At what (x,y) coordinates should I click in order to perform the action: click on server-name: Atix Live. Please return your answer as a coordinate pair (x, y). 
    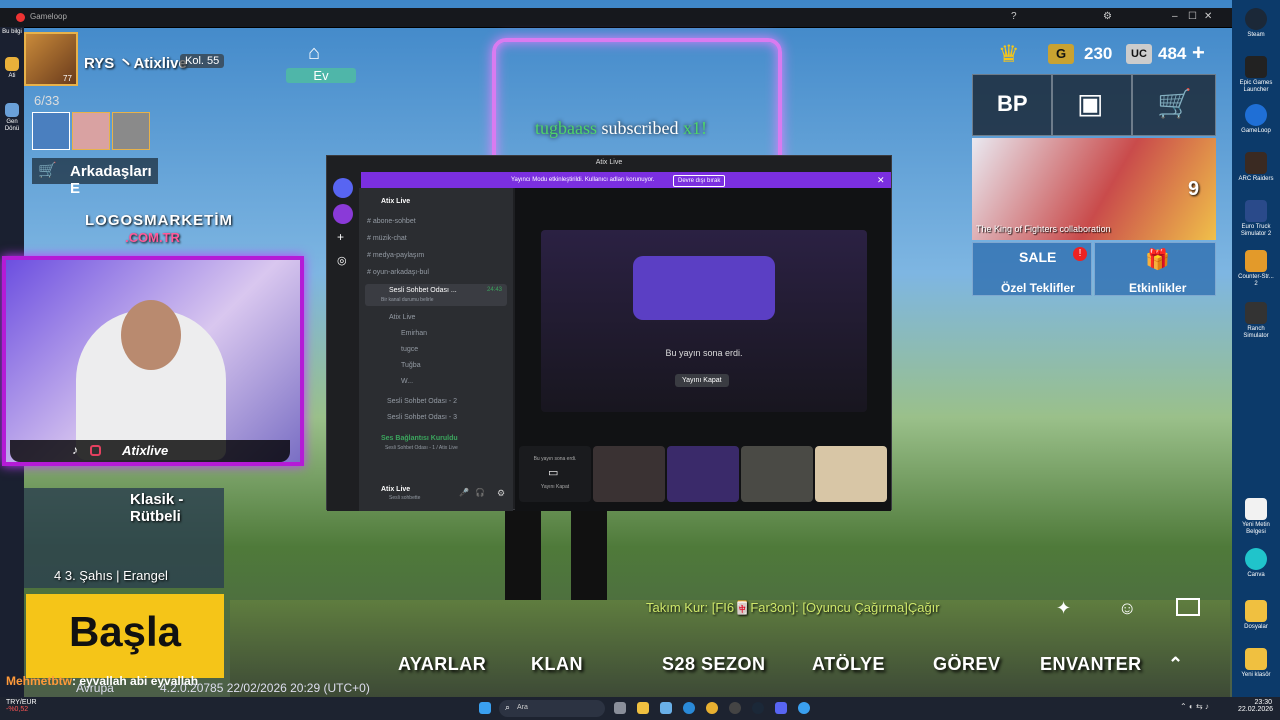
    Looking at the image, I should click on (395, 201).